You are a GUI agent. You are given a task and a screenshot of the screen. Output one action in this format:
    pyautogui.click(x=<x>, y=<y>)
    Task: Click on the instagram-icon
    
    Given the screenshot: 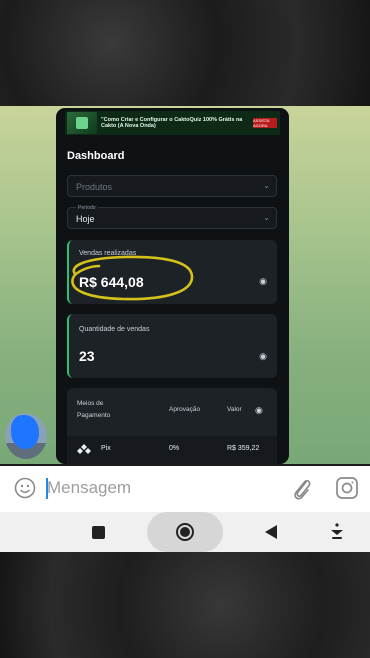 What is the action you would take?
    pyautogui.click(x=347, y=488)
    